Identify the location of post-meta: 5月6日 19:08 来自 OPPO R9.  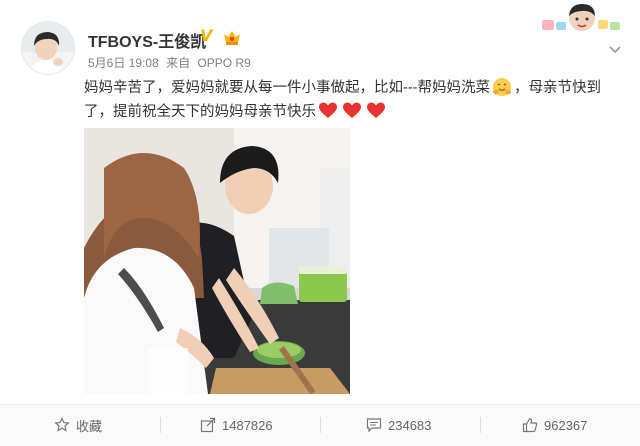
(171, 62).